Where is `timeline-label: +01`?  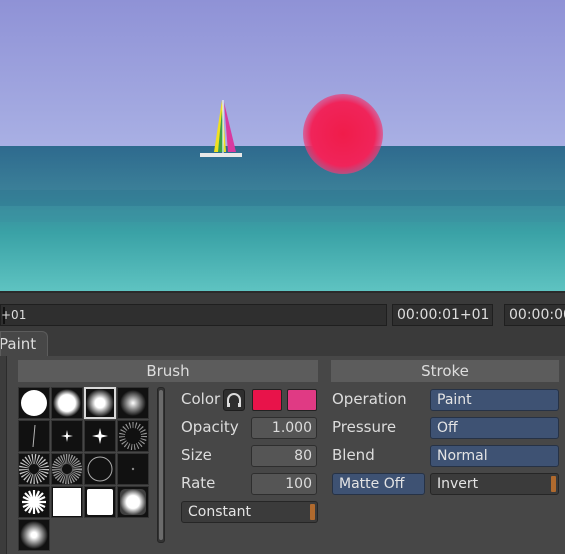 timeline-label: +01 is located at coordinates (14, 315).